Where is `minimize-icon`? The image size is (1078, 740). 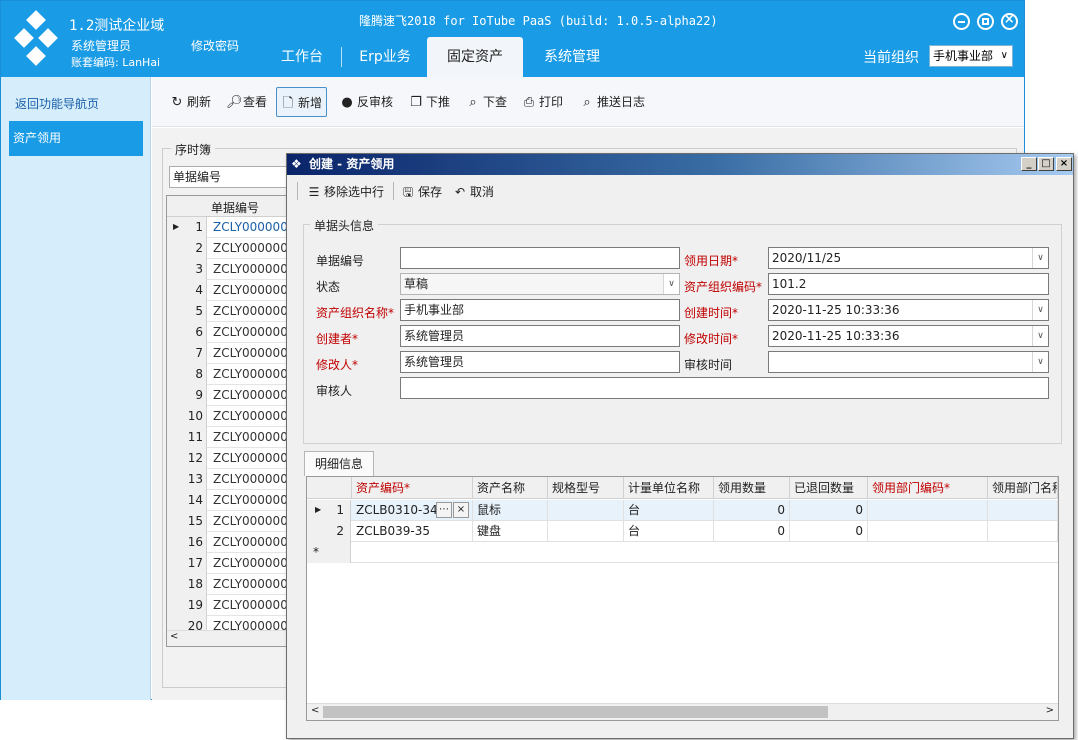 minimize-icon is located at coordinates (961, 21).